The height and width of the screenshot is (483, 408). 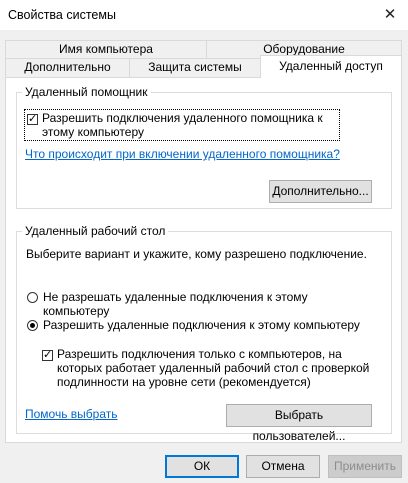 I want to click on tab-label: Удаленный доступ, so click(x=331, y=66).